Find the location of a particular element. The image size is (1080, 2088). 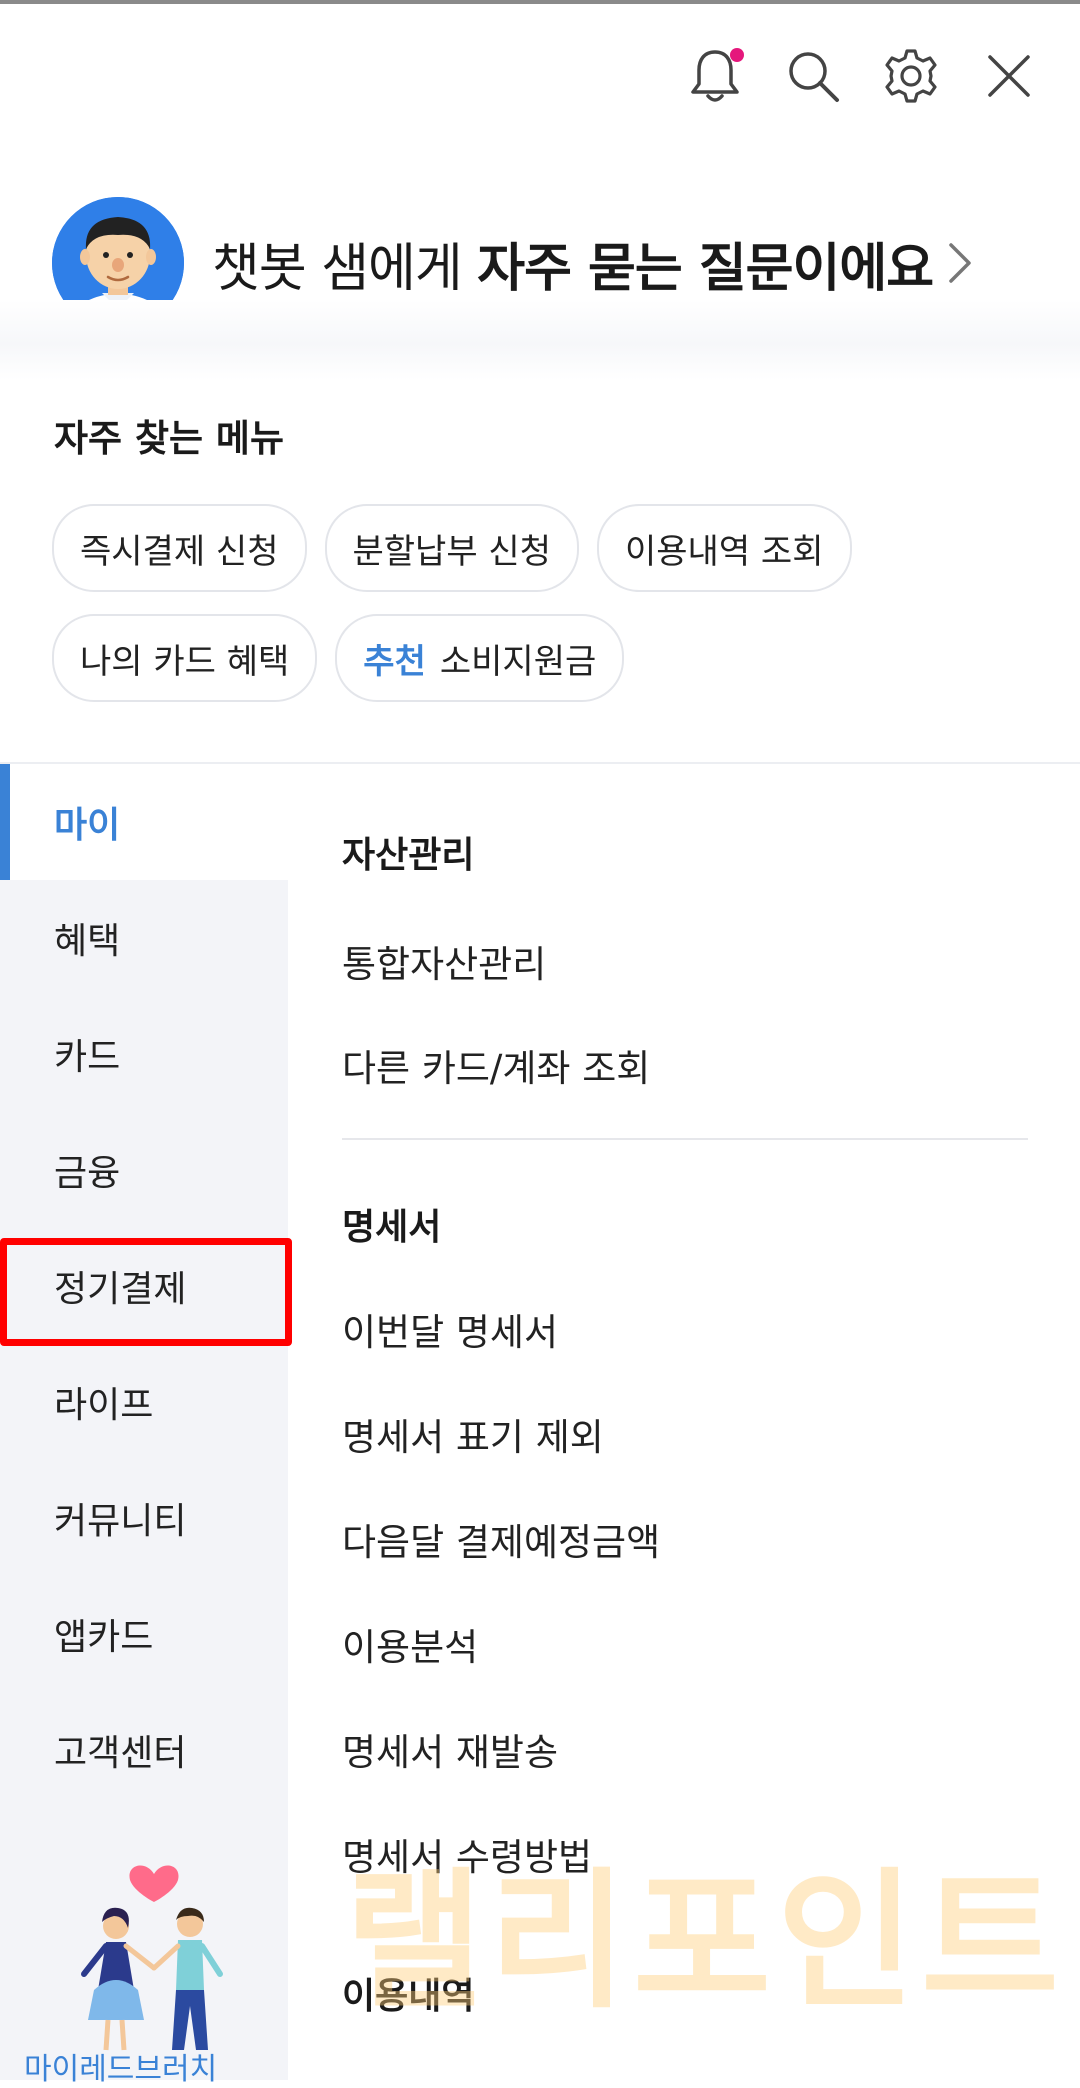

menu-item-this-month-statement: 이번달 명세서 is located at coordinates (685, 1328).